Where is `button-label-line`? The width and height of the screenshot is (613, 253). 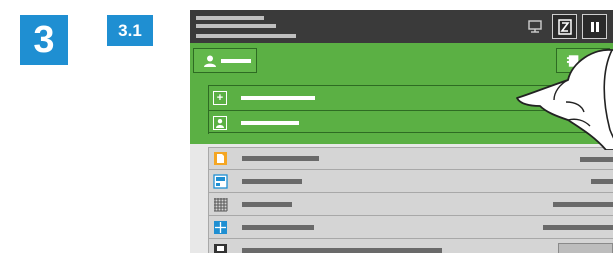
button-label-line is located at coordinates (236, 60).